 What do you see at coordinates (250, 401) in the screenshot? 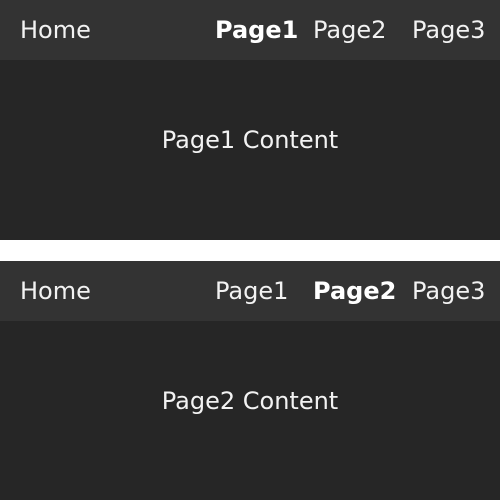
I see `page-content-text: Page2 Content` at bounding box center [250, 401].